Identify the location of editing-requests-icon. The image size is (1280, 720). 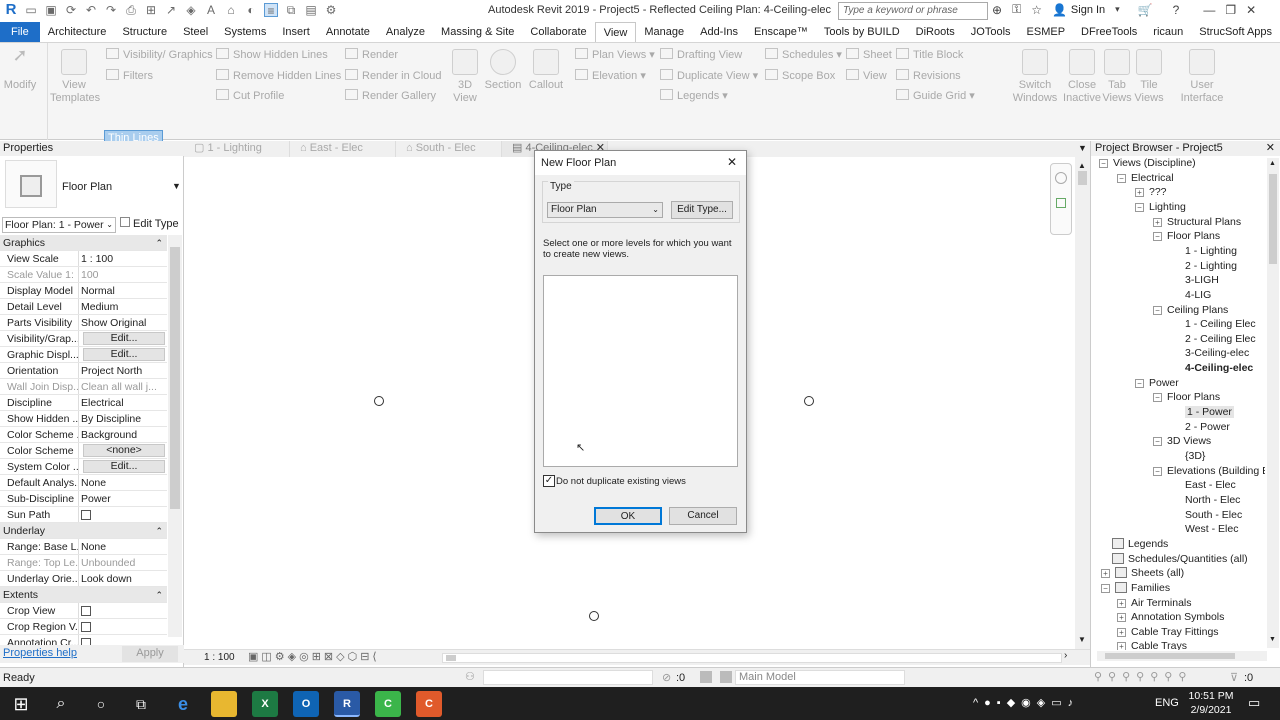
(726, 677).